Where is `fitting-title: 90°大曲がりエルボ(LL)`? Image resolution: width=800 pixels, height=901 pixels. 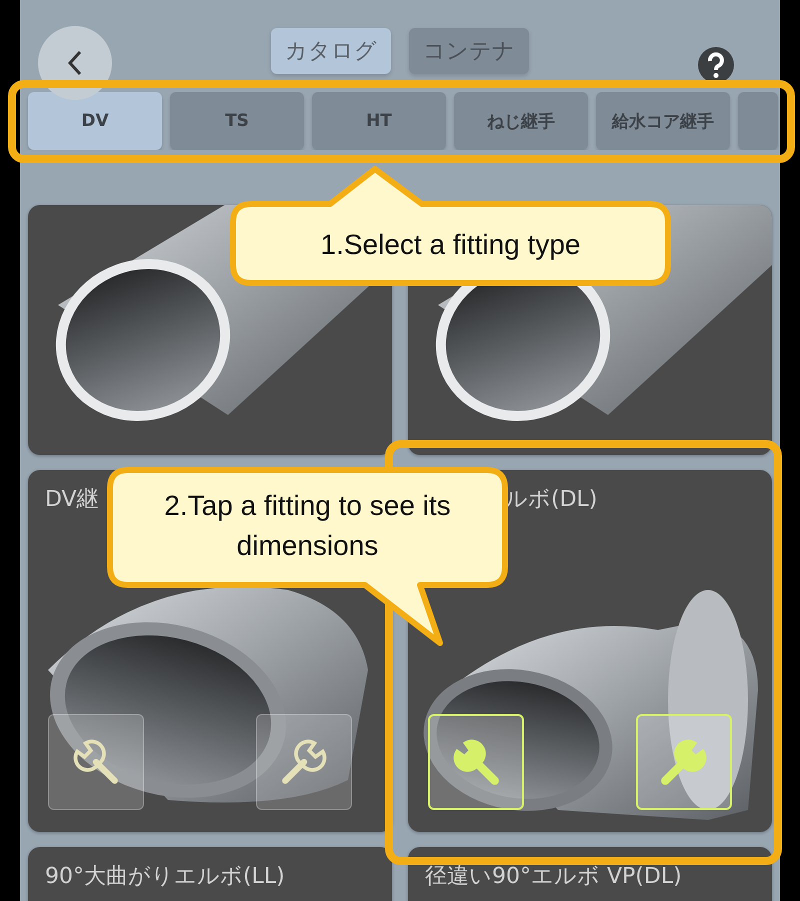
fitting-title: 90°大曲がりエルボ(LL) is located at coordinates (165, 877).